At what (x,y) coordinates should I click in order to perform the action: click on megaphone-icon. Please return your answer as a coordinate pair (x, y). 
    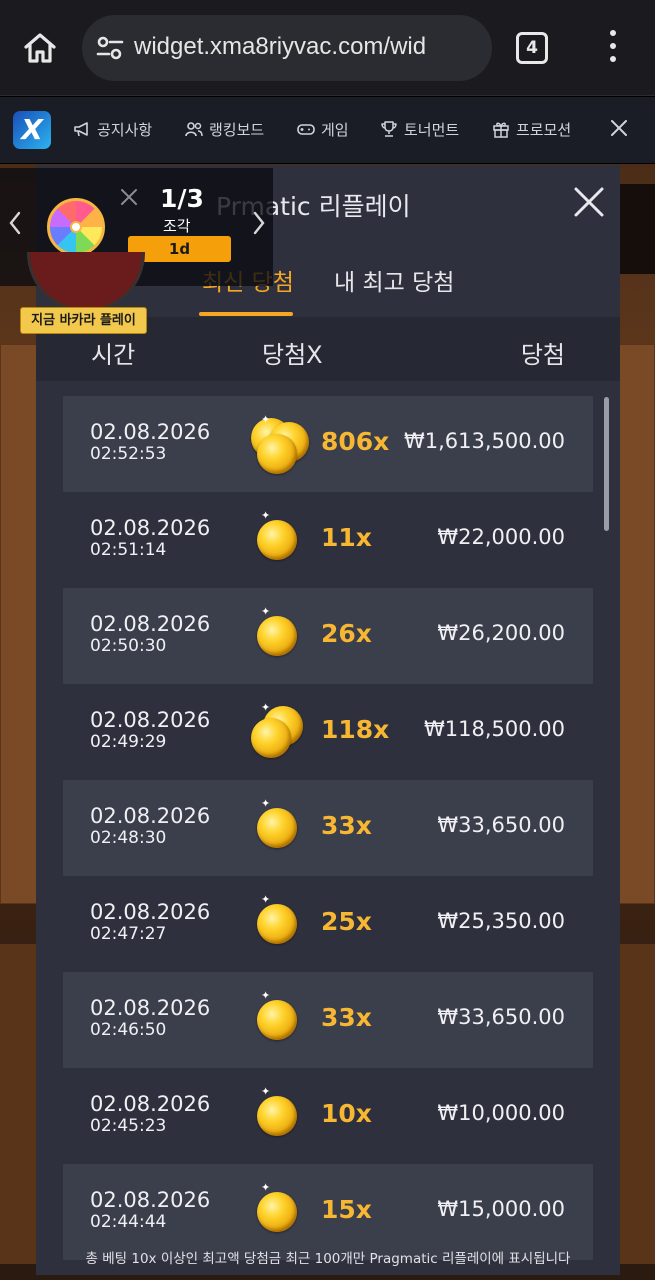
    Looking at the image, I should click on (81, 129).